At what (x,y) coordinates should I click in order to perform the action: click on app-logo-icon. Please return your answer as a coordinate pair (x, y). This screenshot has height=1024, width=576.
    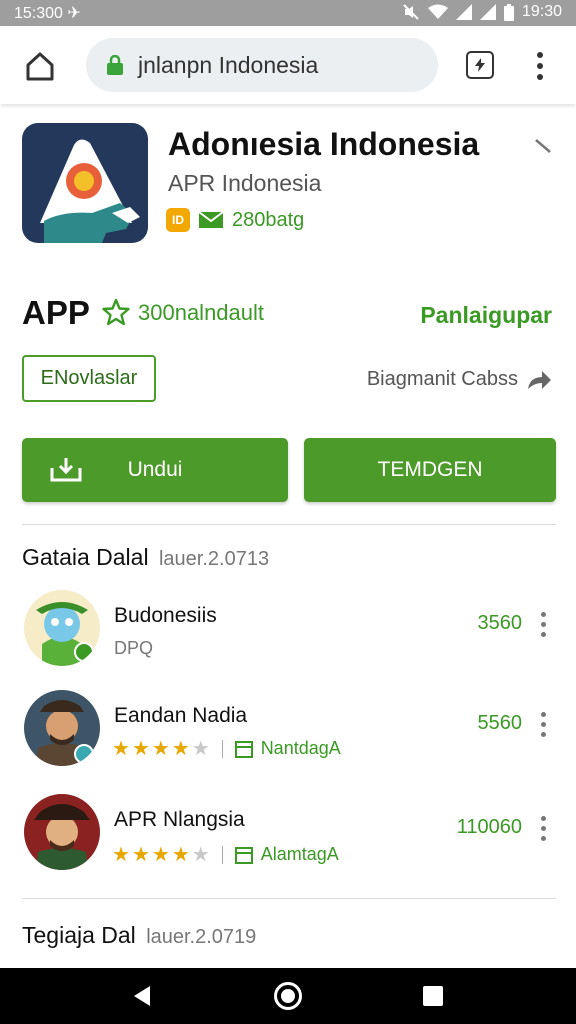
    Looking at the image, I should click on (90, 191).